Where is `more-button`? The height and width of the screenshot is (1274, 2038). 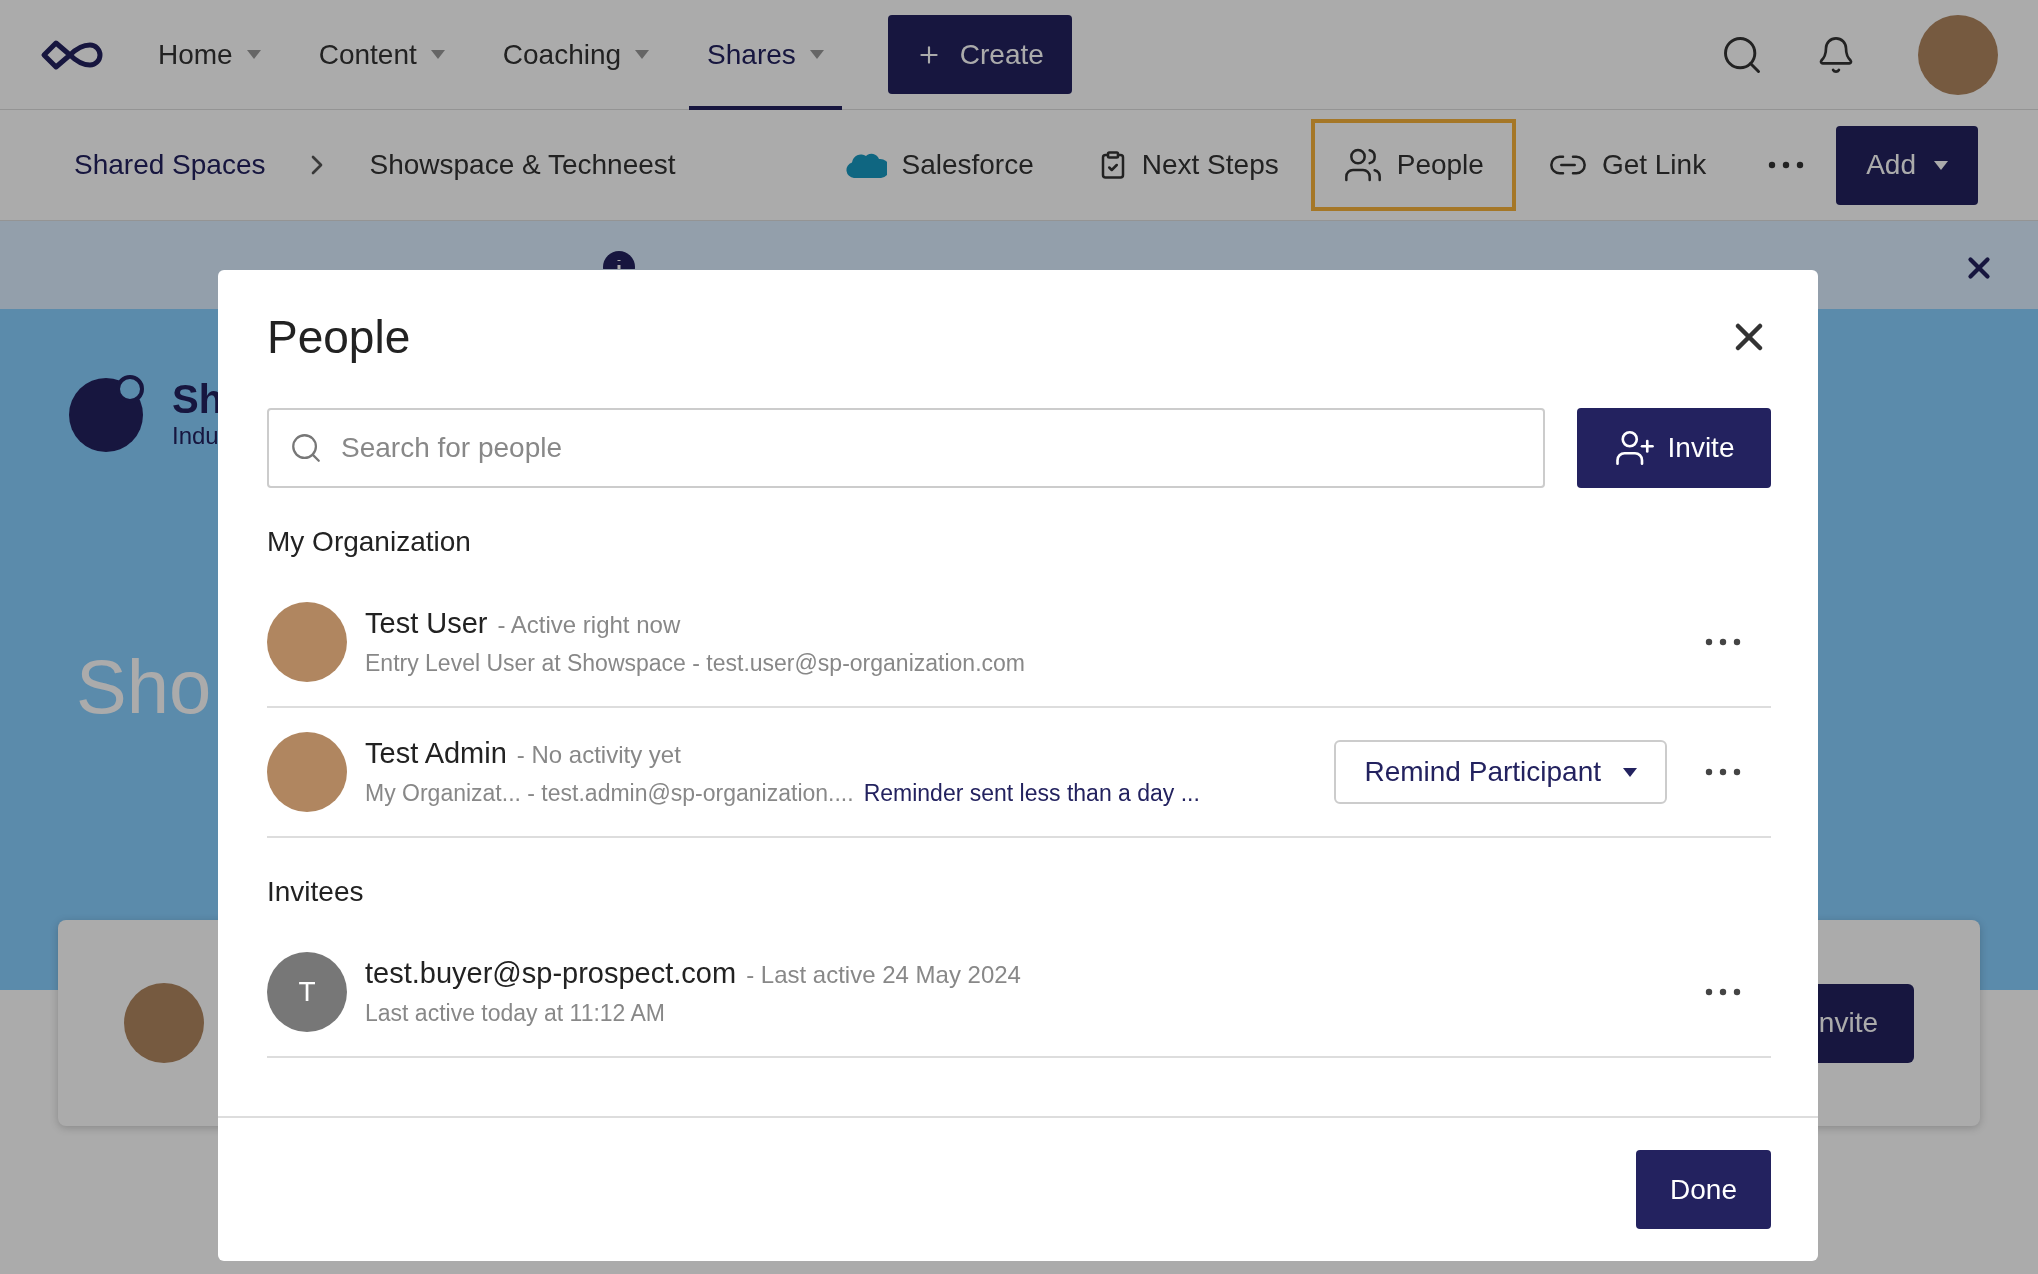
more-button is located at coordinates (1786, 165).